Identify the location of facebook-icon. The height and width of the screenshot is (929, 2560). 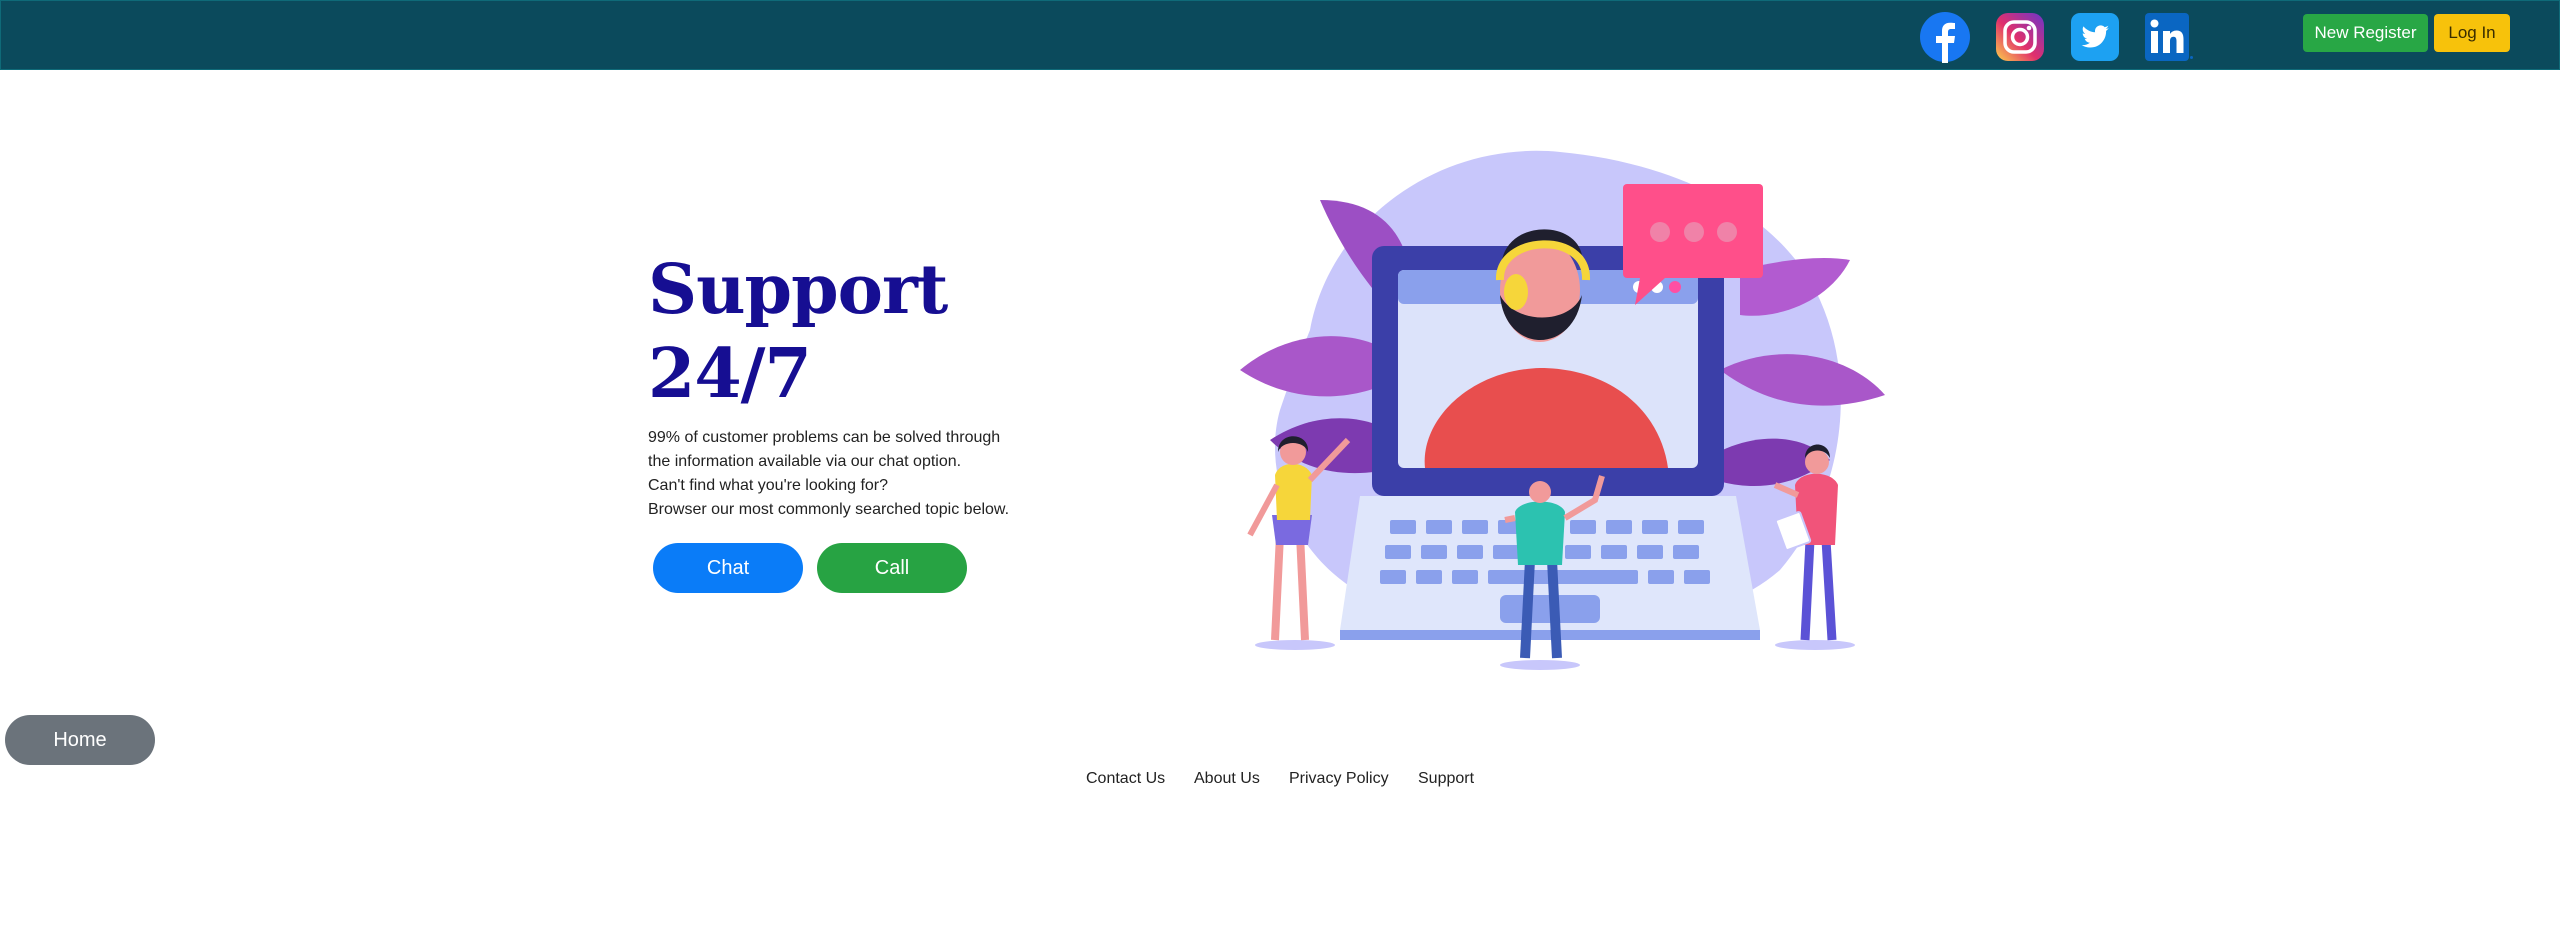
(1945, 37).